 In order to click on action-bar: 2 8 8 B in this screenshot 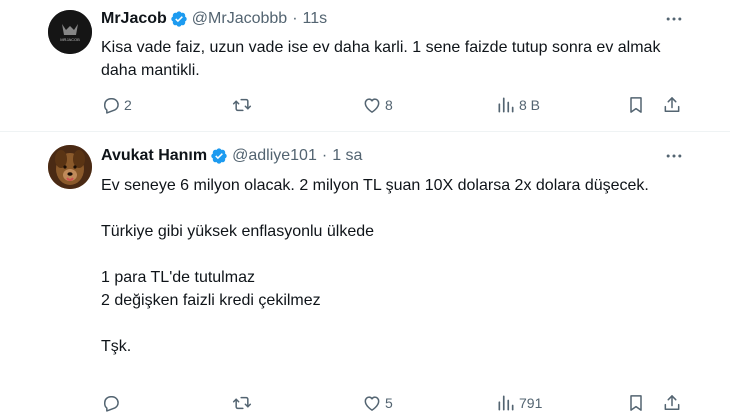, I will do `click(365, 105)`.